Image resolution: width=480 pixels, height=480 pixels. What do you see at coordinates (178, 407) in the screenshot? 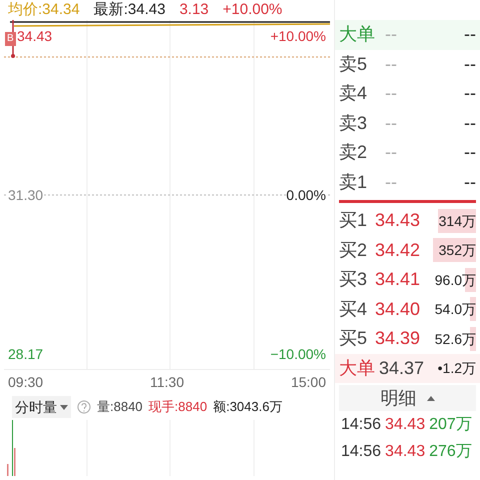
I see `current-hand-value: 现手:8840` at bounding box center [178, 407].